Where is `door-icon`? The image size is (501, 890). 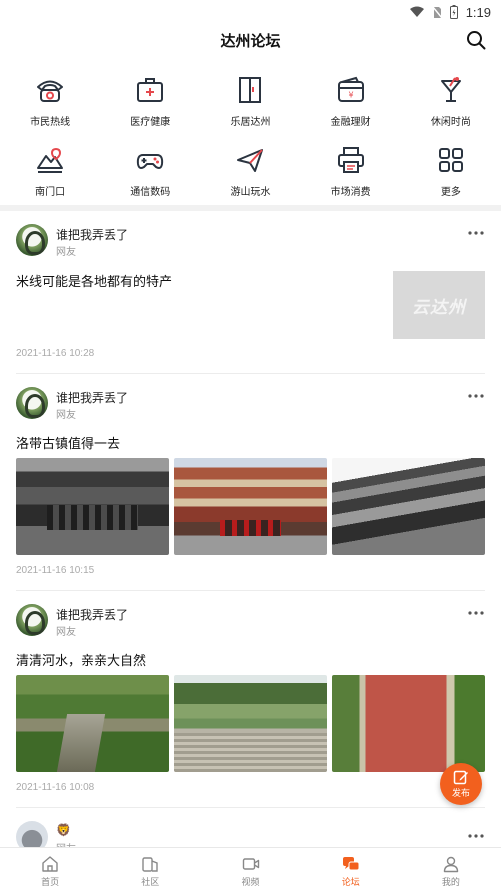
door-icon is located at coordinates (250, 90).